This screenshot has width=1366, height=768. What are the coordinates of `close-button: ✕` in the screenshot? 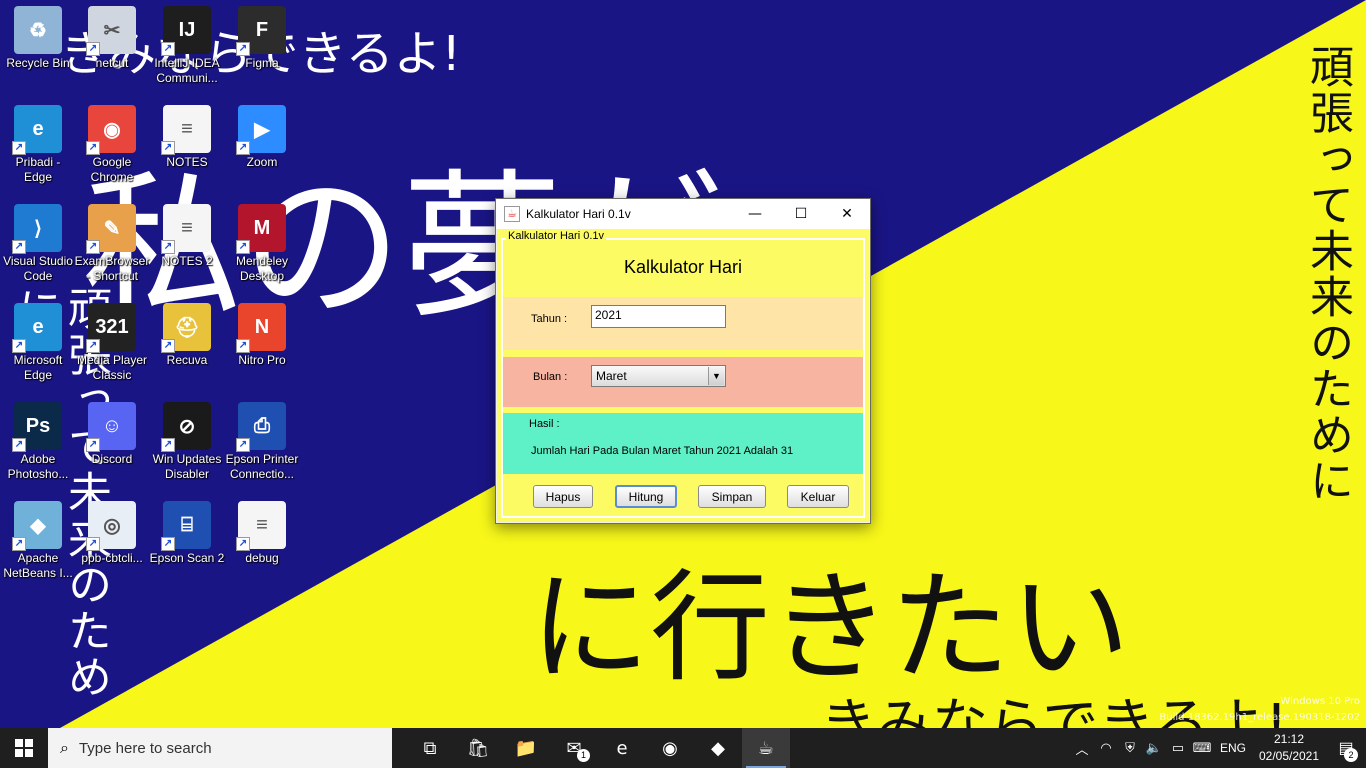 It's located at (847, 214).